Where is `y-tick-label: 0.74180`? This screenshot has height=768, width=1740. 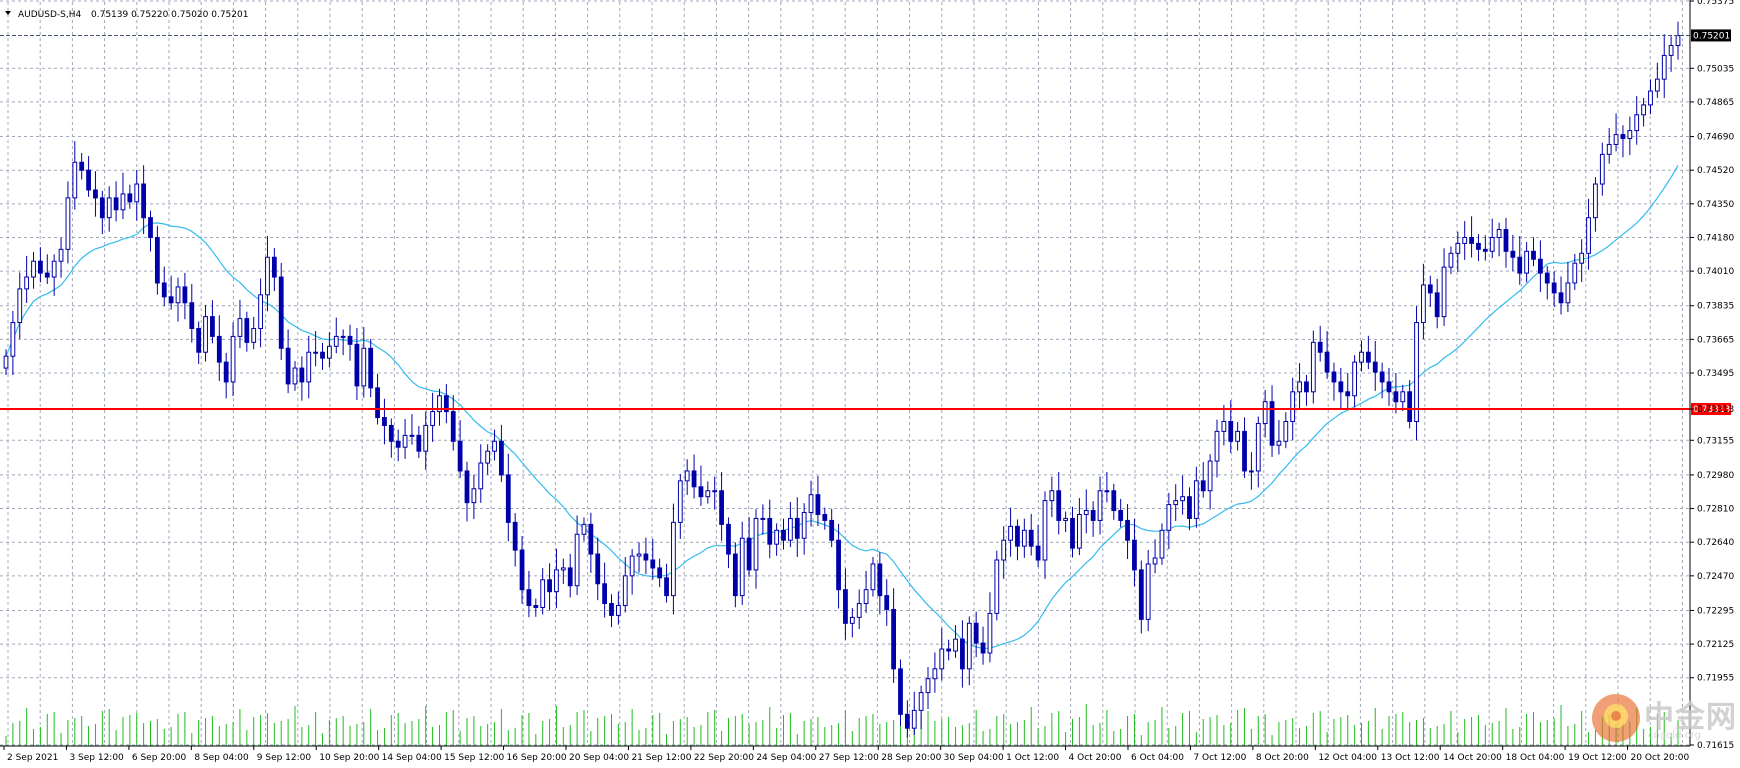 y-tick-label: 0.74180 is located at coordinates (1715, 238).